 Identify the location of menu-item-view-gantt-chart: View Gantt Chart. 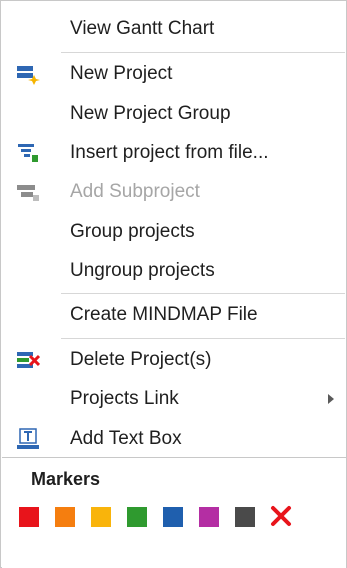
(174, 29).